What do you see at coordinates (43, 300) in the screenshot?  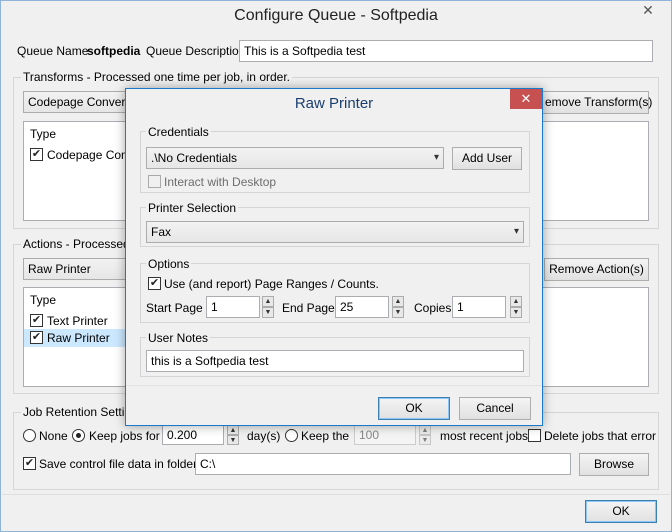 I see `actions-column-type: Type` at bounding box center [43, 300].